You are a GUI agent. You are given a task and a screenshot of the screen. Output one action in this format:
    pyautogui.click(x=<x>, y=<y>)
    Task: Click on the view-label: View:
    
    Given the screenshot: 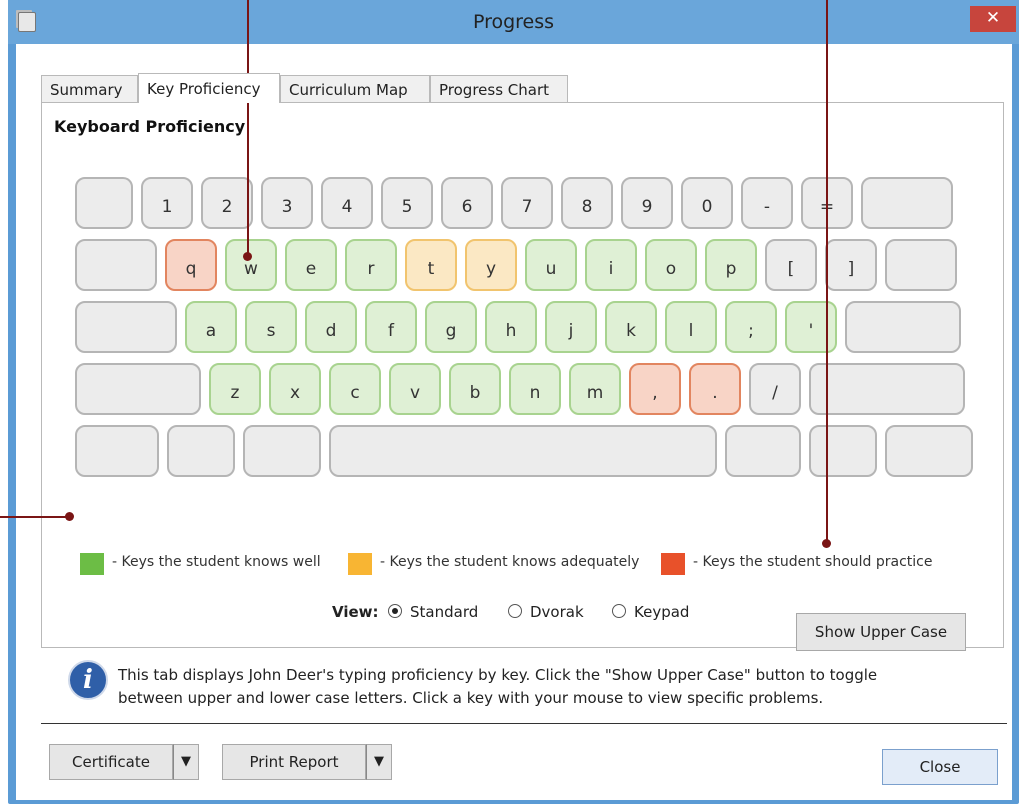 What is the action you would take?
    pyautogui.click(x=355, y=612)
    